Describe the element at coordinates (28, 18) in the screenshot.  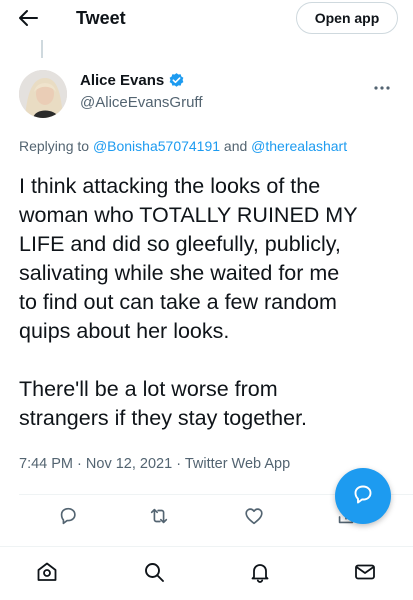
I see `back-arrow-icon` at that location.